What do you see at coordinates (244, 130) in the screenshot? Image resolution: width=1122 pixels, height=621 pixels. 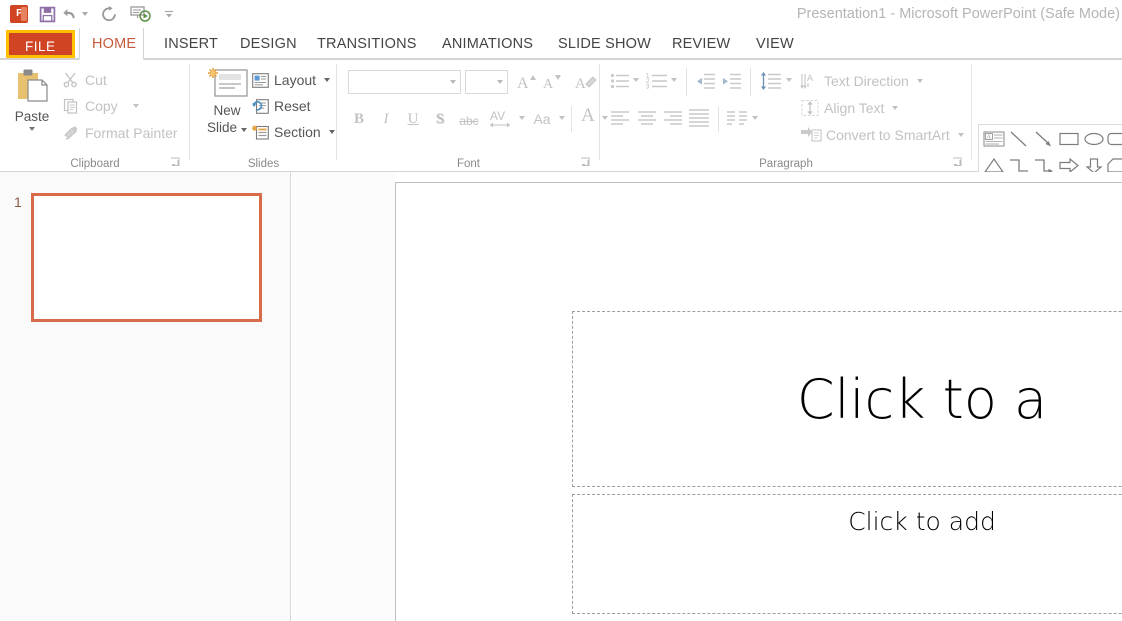 I see `new-slide-dropdown-icon` at bounding box center [244, 130].